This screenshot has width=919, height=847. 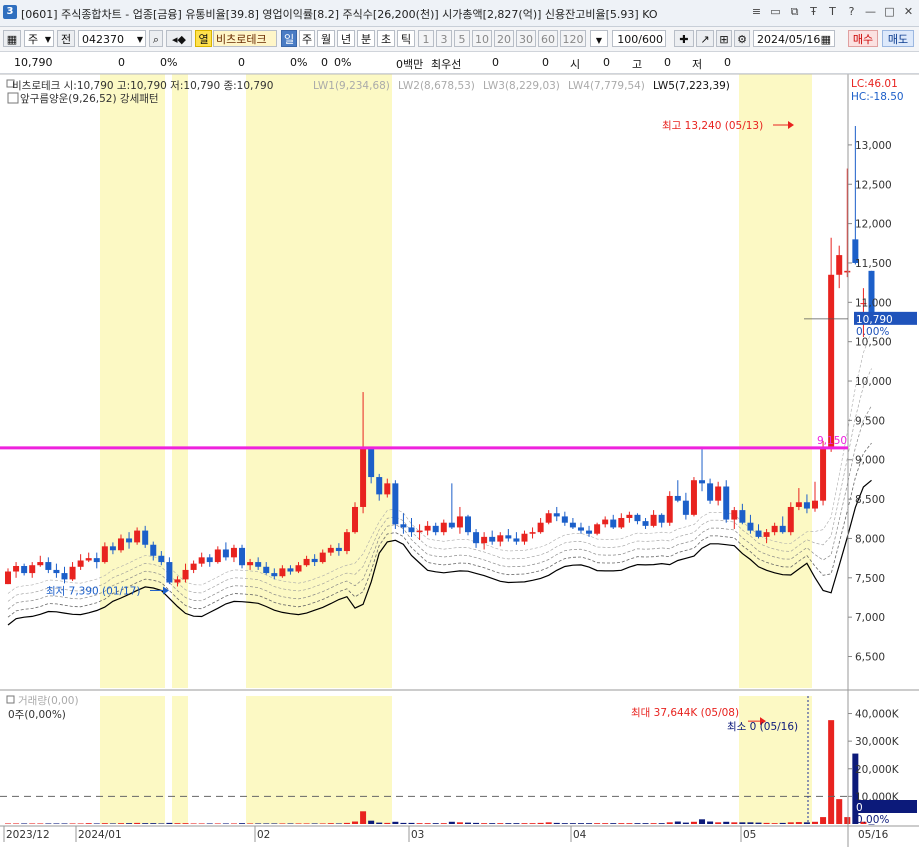 I want to click on period-day-button: 일, so click(x=289, y=38).